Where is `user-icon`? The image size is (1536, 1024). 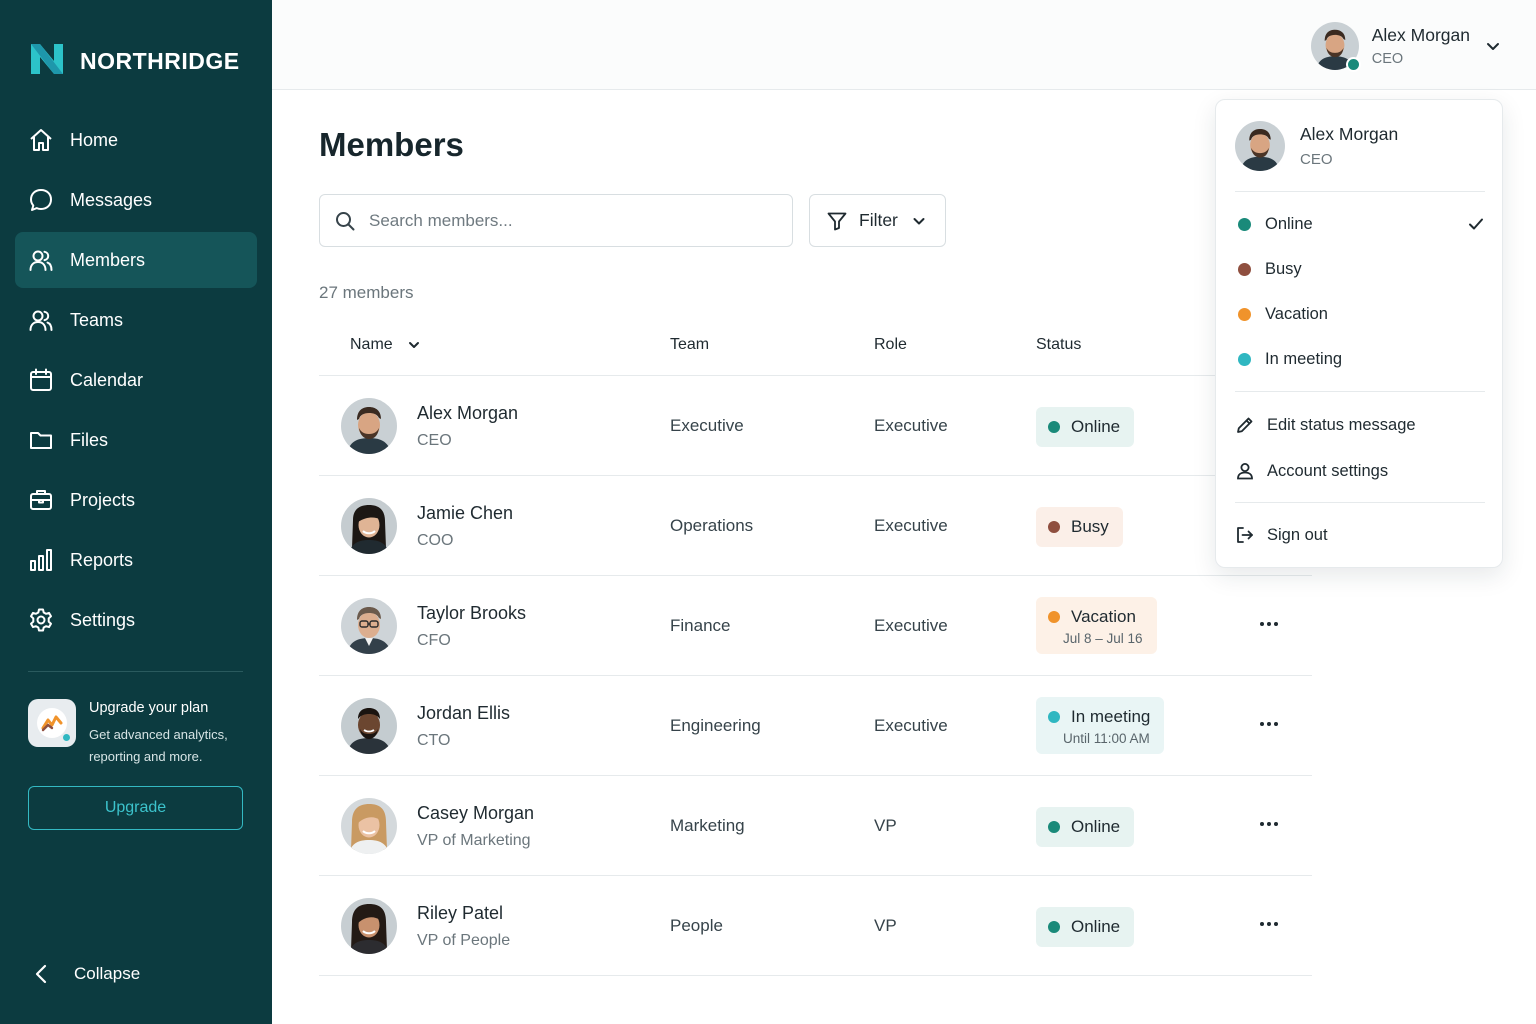 user-icon is located at coordinates (1245, 471).